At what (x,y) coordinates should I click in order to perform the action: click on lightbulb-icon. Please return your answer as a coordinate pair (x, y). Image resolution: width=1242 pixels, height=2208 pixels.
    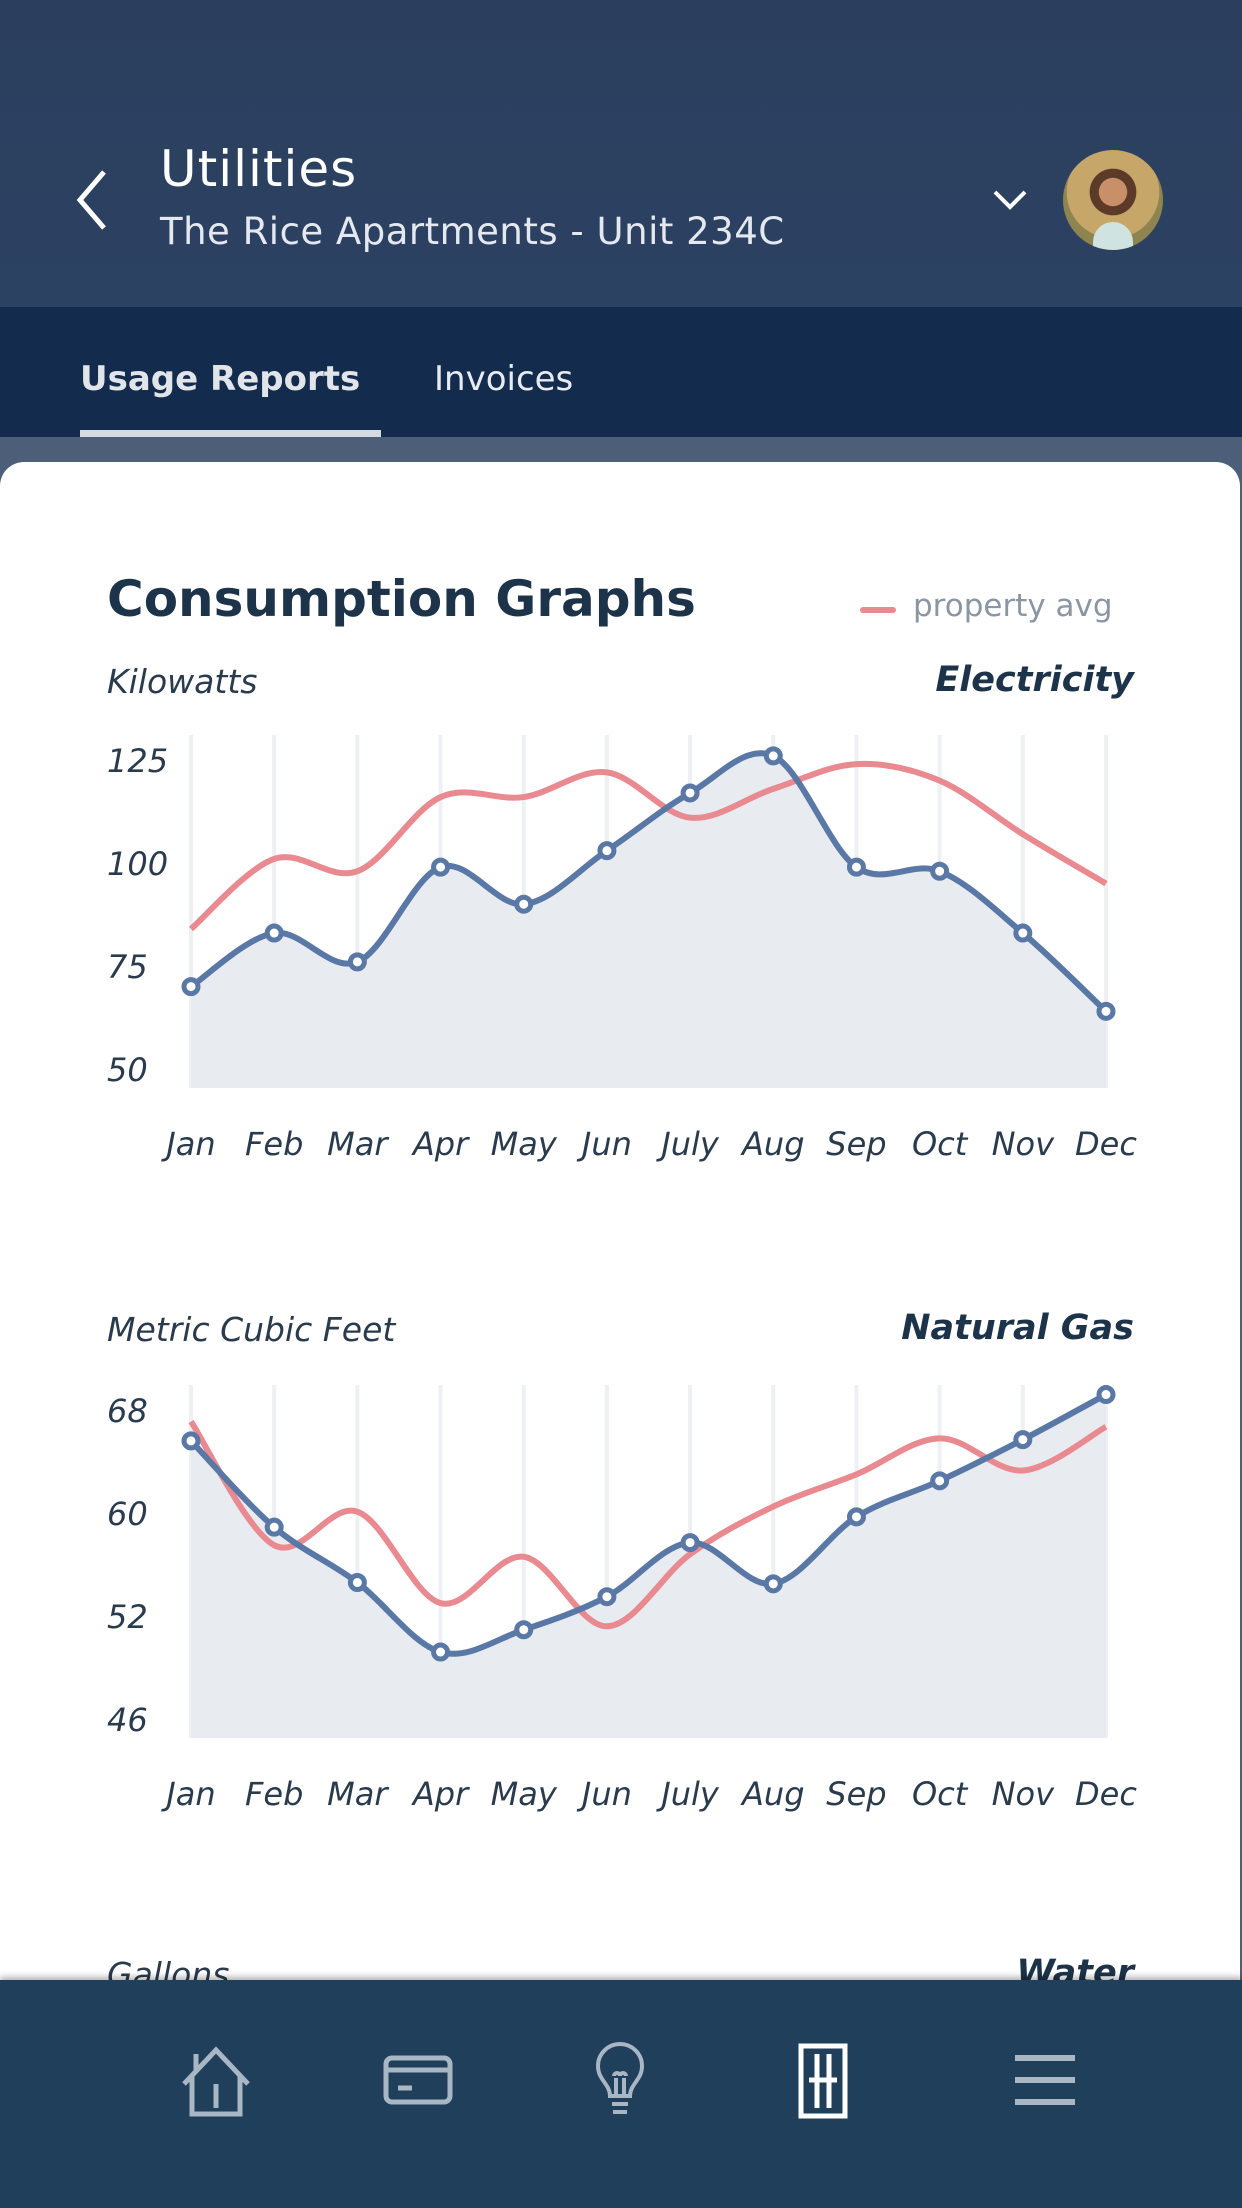
    Looking at the image, I should click on (620, 2080).